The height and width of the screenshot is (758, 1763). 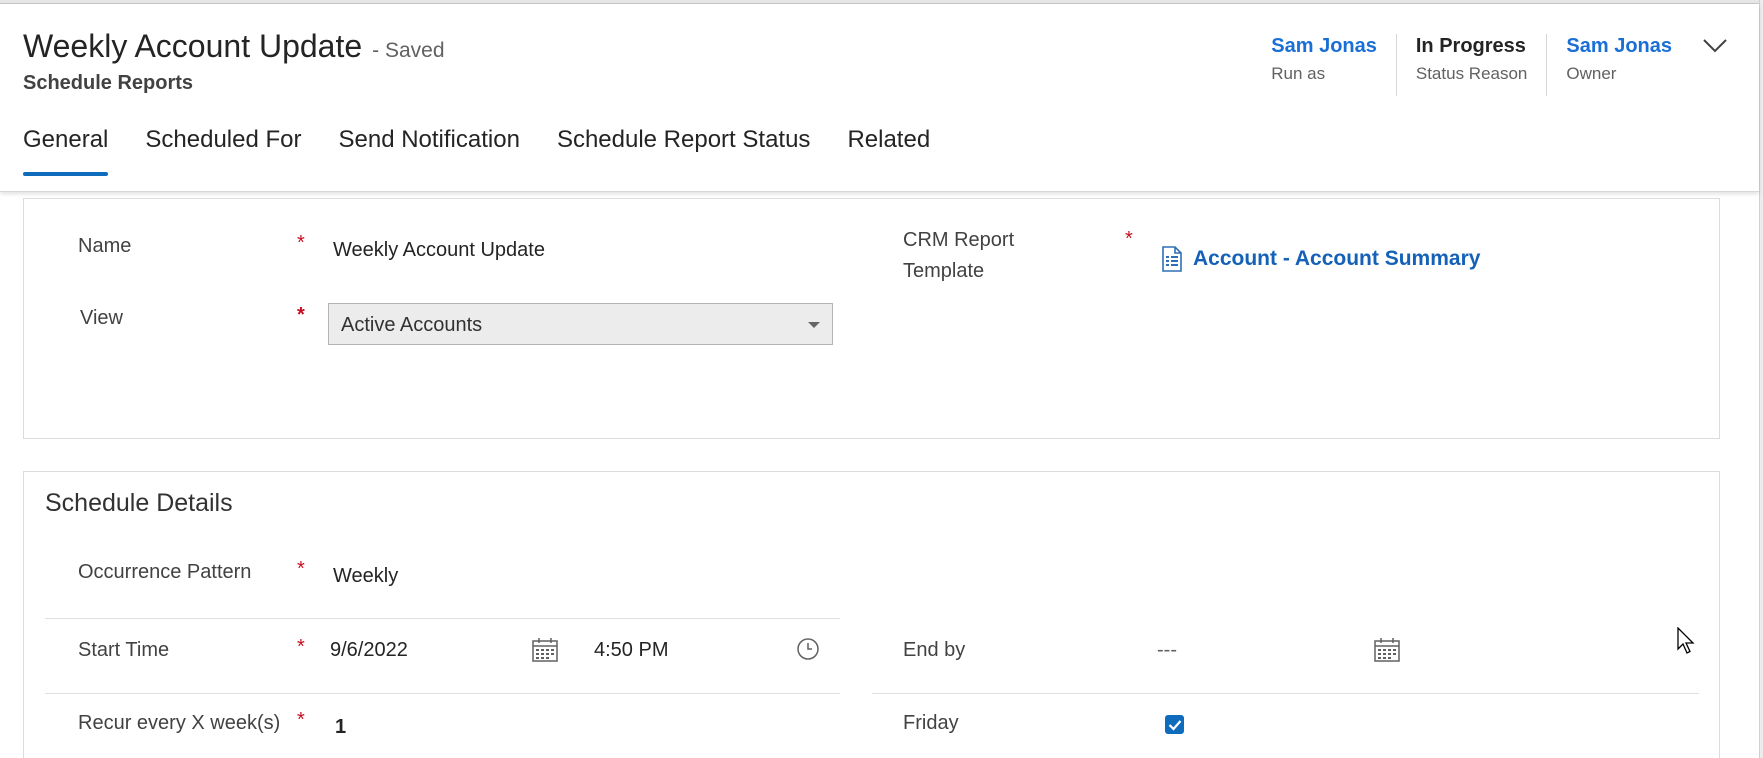 What do you see at coordinates (301, 647) in the screenshot?
I see `start-time-required-mark: *` at bounding box center [301, 647].